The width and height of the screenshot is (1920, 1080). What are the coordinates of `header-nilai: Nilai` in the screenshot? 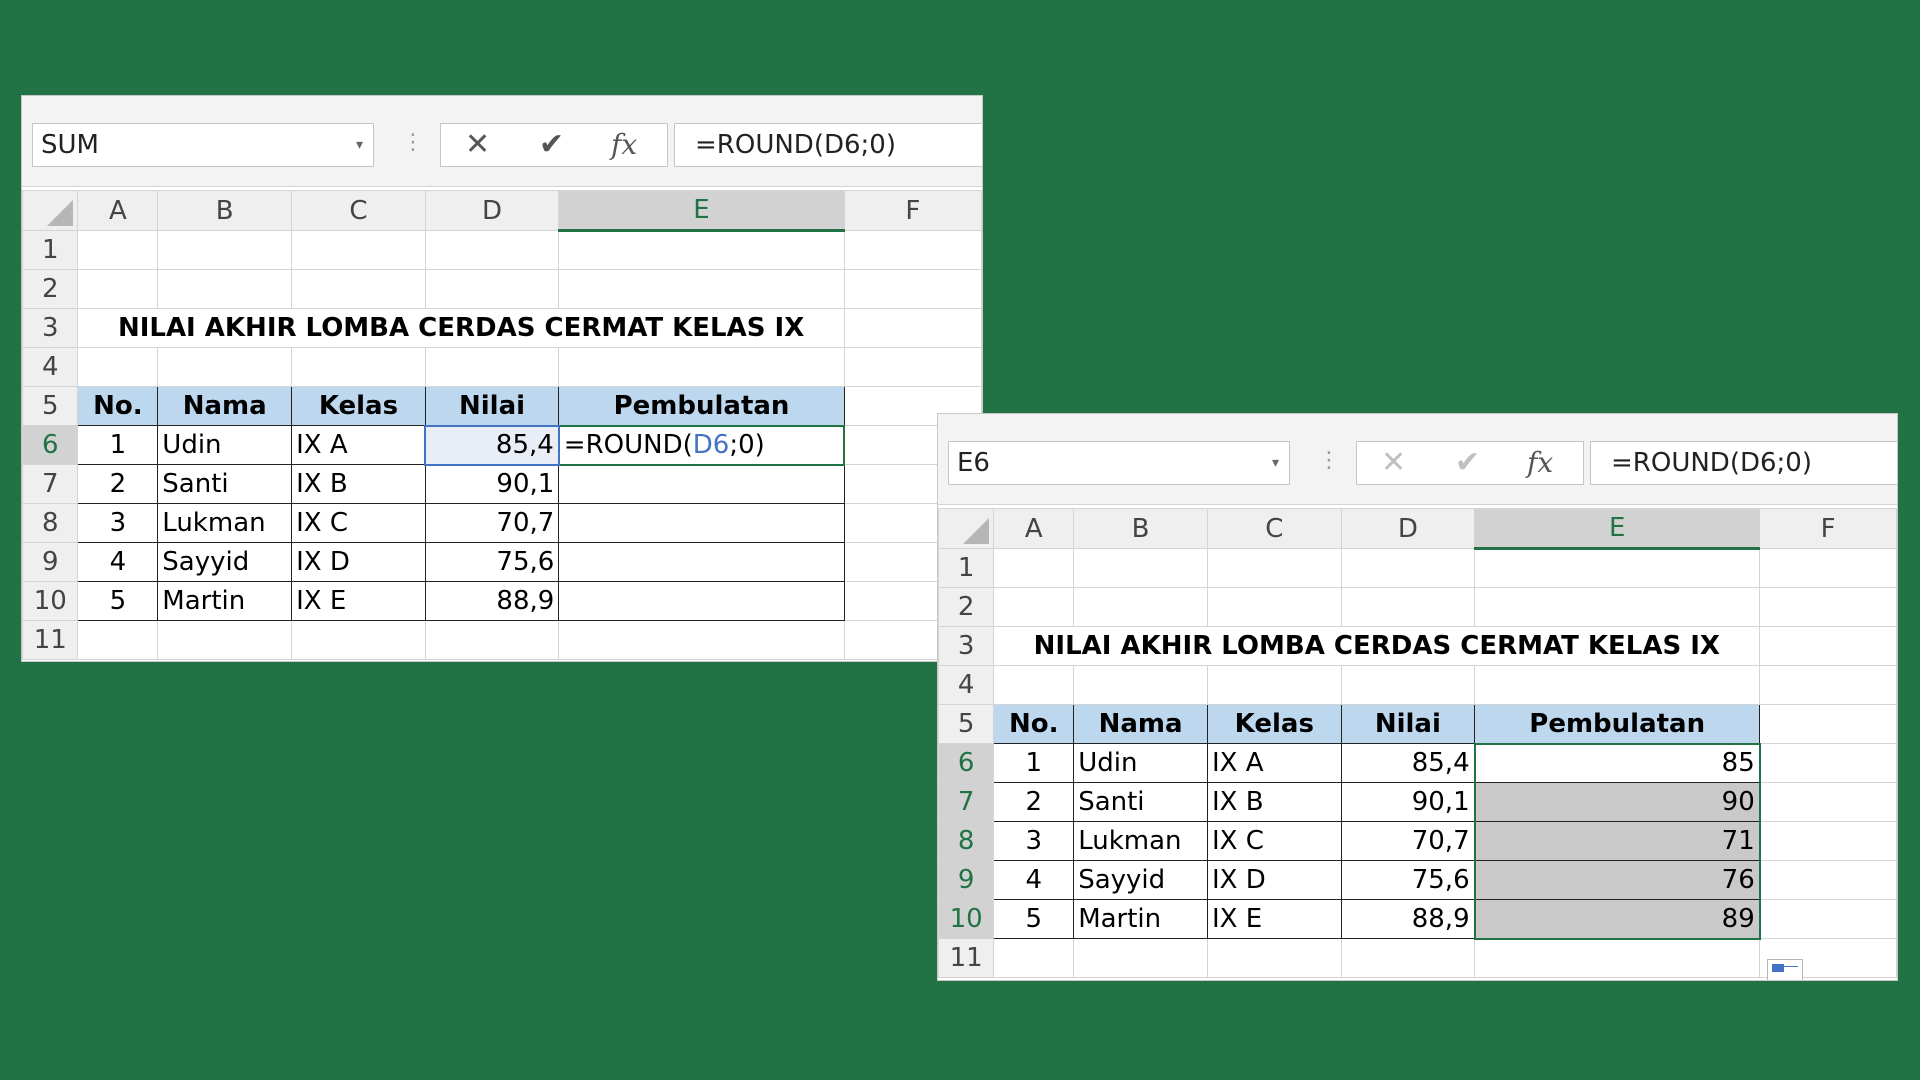 It's located at (1408, 724).